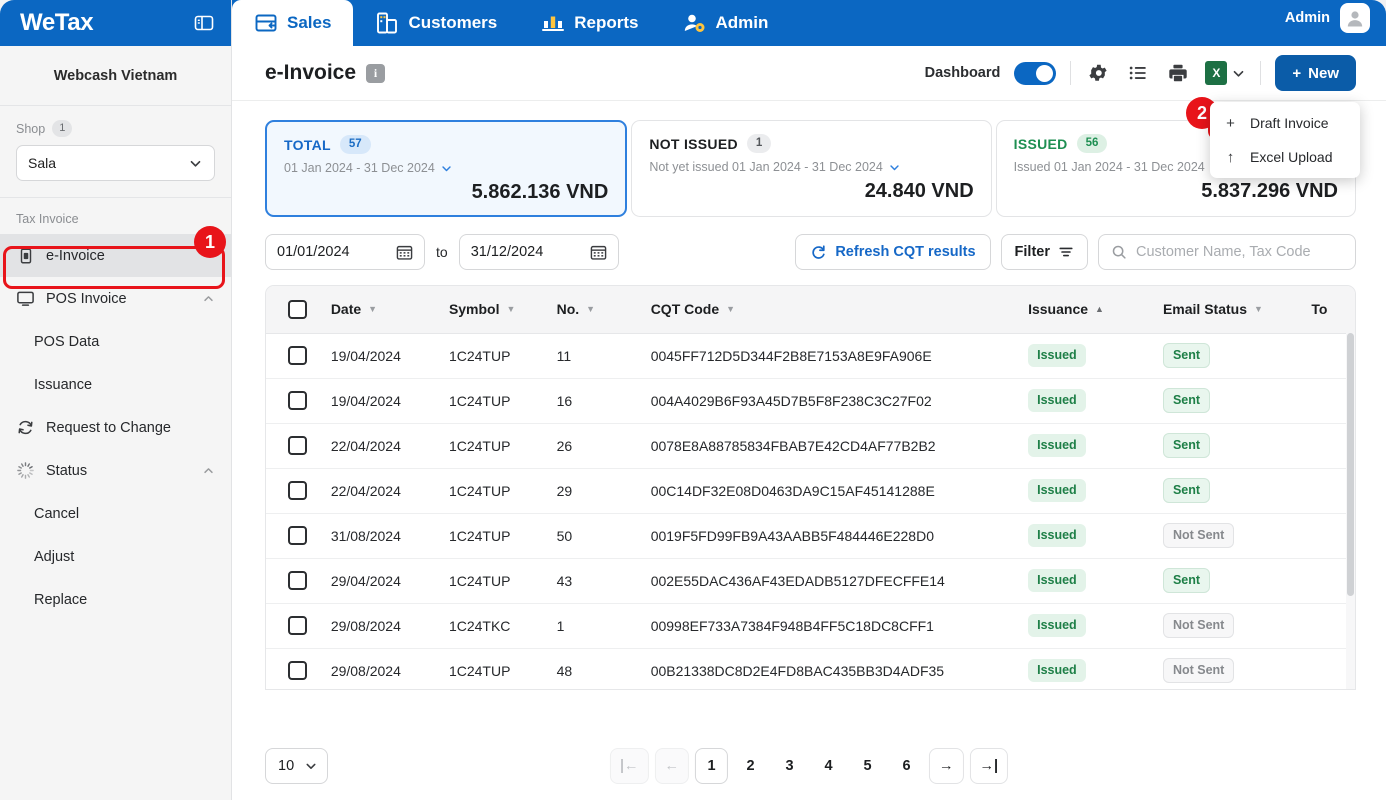  What do you see at coordinates (115, 341) in the screenshot?
I see `sidebar-item-pos-data: POS Data` at bounding box center [115, 341].